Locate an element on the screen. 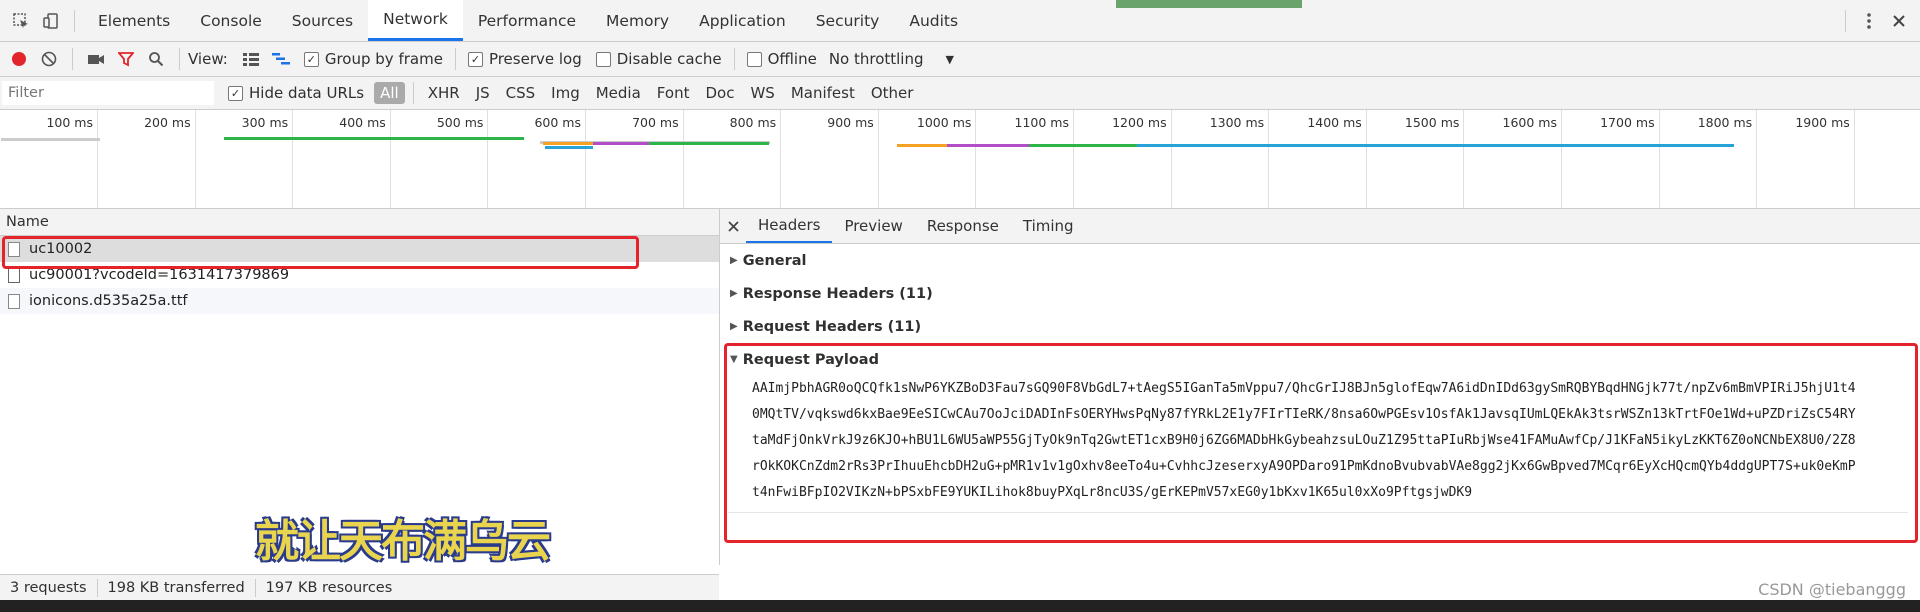 The height and width of the screenshot is (612, 1920). tab-console: Console is located at coordinates (231, 20).